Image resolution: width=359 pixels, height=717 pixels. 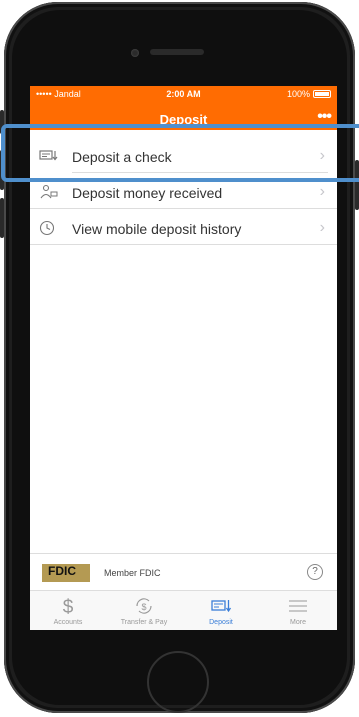 What do you see at coordinates (298, 622) in the screenshot?
I see `tab-label: More` at bounding box center [298, 622].